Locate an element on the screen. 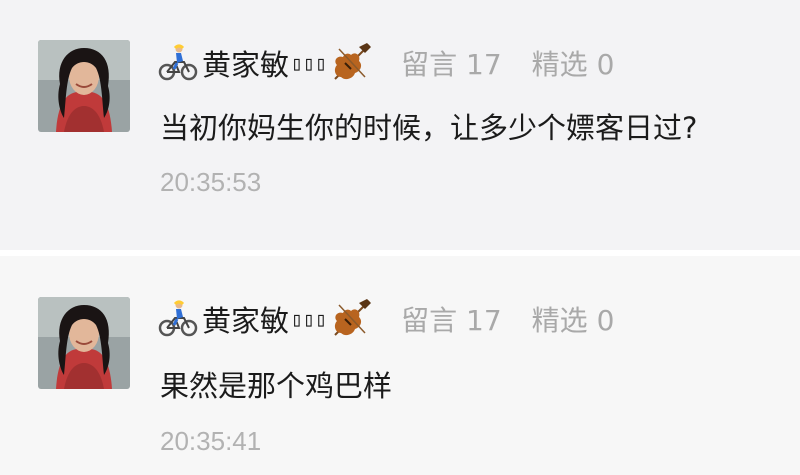 The image size is (800, 475). comment-timestamp: 20:35:53 is located at coordinates (211, 182).